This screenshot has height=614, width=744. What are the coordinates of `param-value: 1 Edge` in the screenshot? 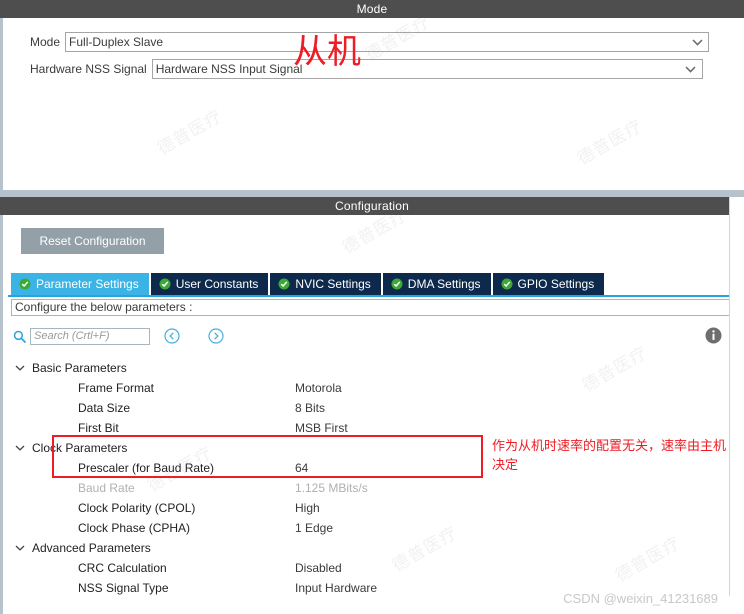 It's located at (314, 528).